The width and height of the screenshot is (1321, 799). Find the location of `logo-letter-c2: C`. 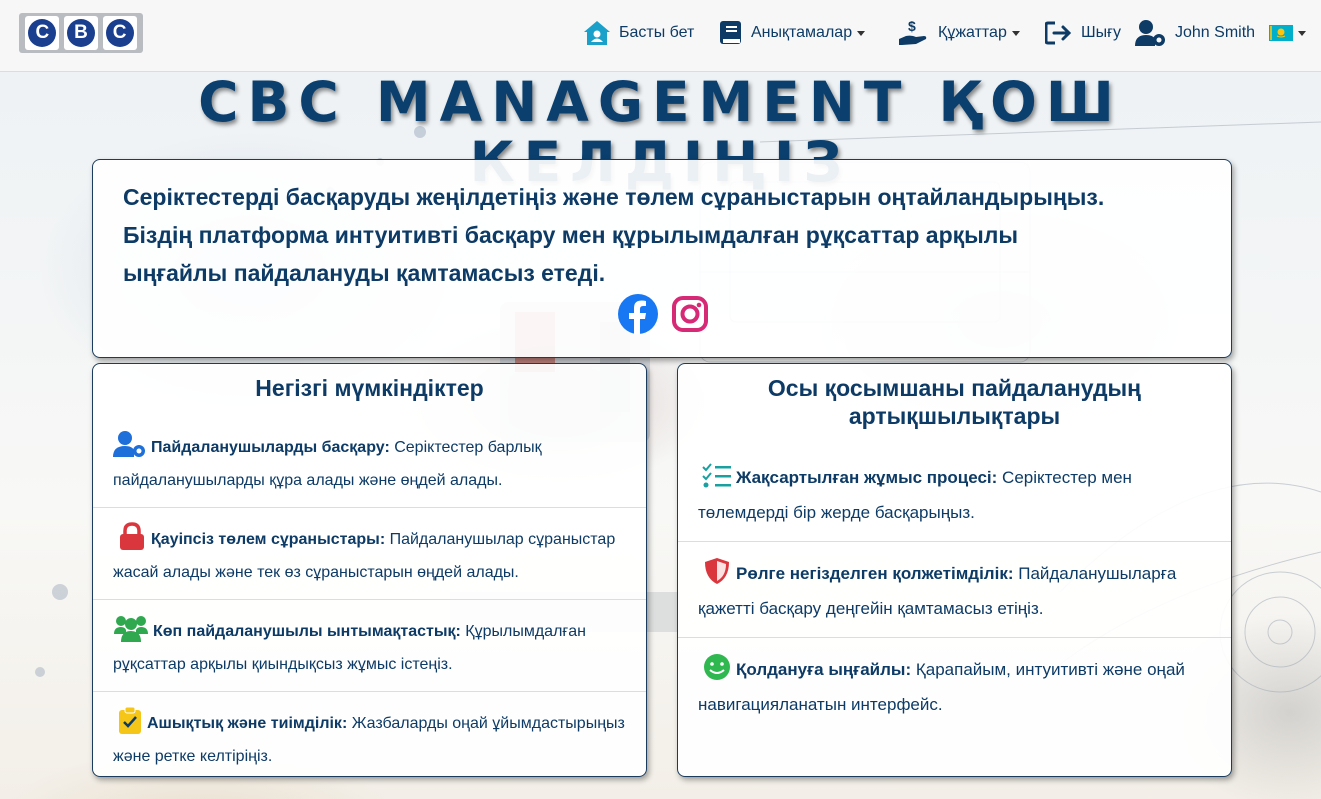

logo-letter-c2: C is located at coordinates (119, 33).